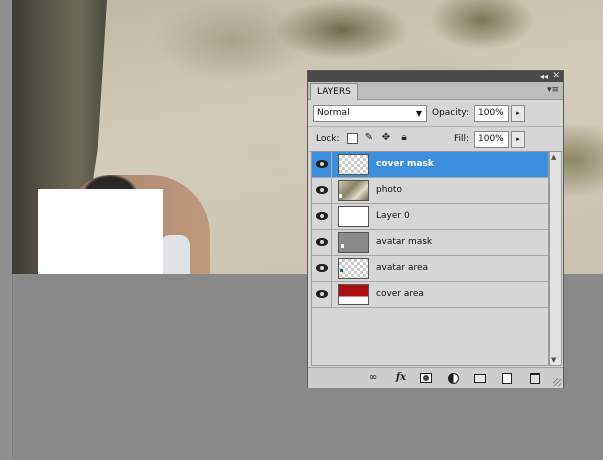 Image resolution: width=603 pixels, height=460 pixels. Describe the element at coordinates (386, 138) in the screenshot. I see `move-icon: ✥` at that location.